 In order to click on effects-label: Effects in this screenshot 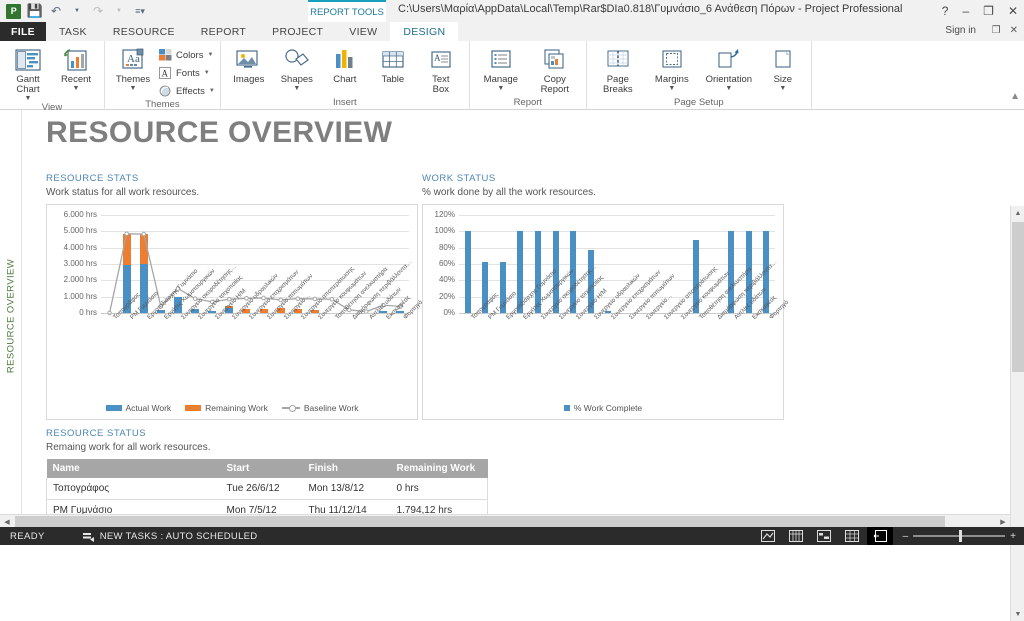, I will do `click(190, 91)`.